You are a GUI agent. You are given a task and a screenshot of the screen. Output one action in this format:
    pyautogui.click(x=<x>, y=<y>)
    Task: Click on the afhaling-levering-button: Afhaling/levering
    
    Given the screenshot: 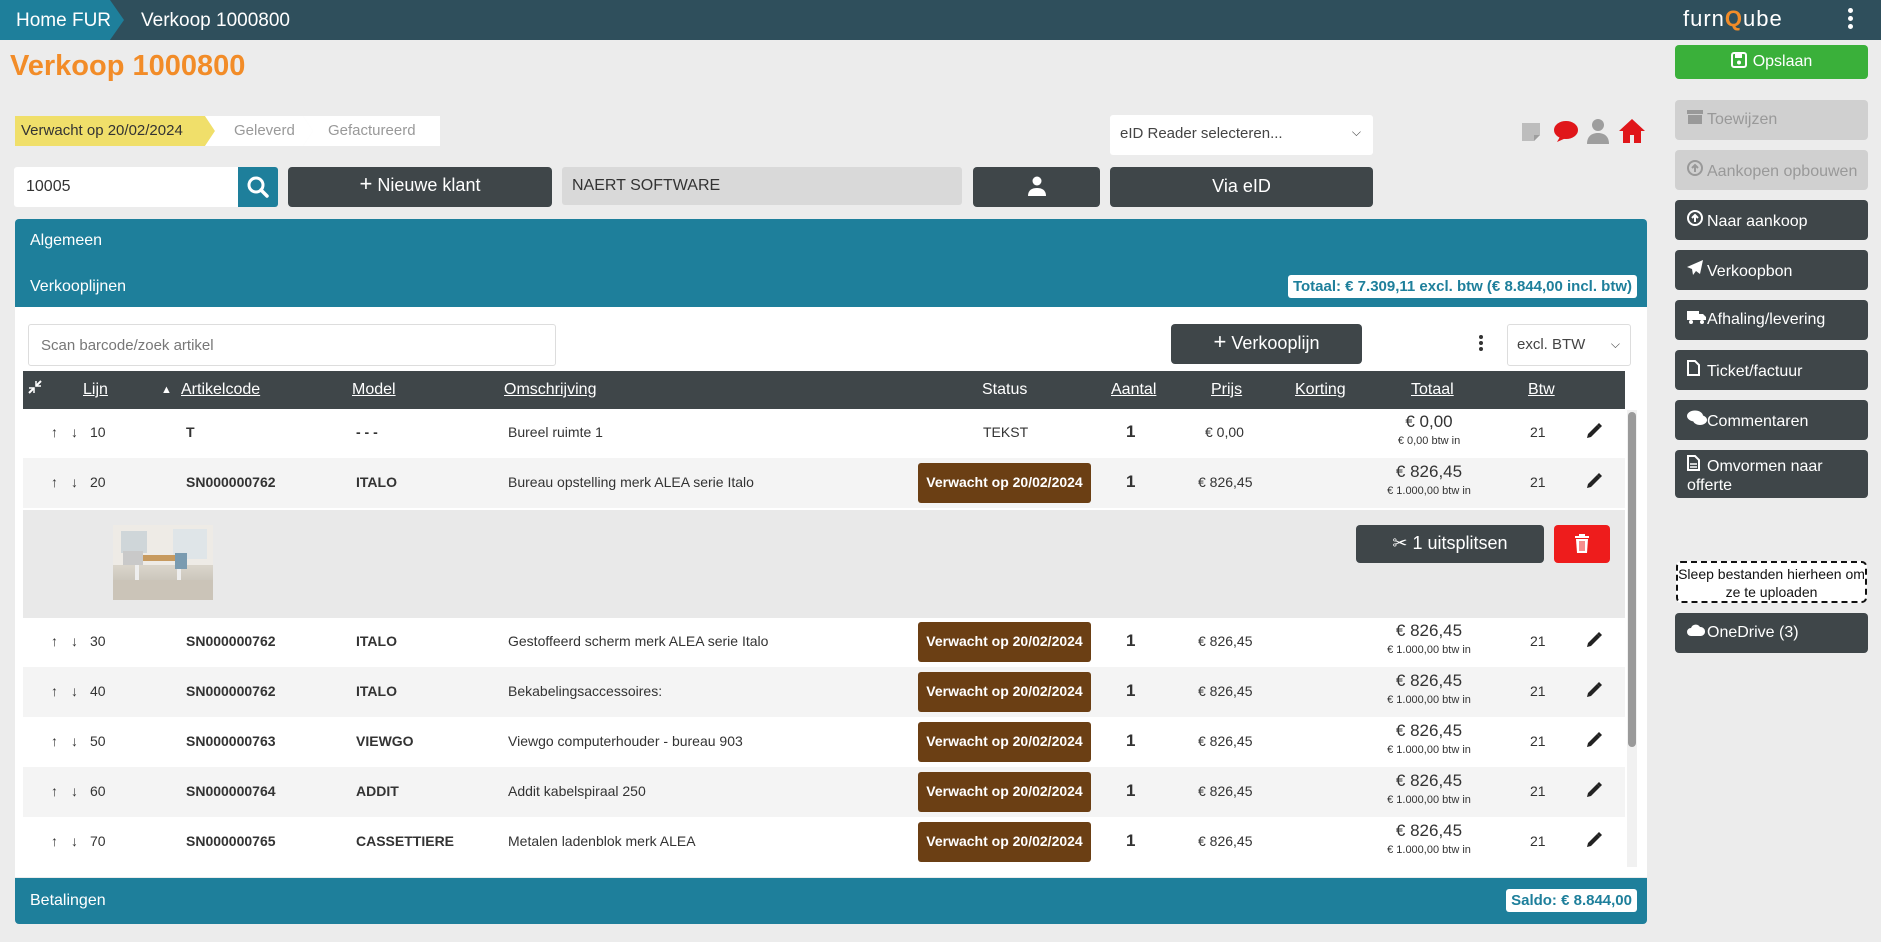 What is the action you would take?
    pyautogui.click(x=1771, y=320)
    